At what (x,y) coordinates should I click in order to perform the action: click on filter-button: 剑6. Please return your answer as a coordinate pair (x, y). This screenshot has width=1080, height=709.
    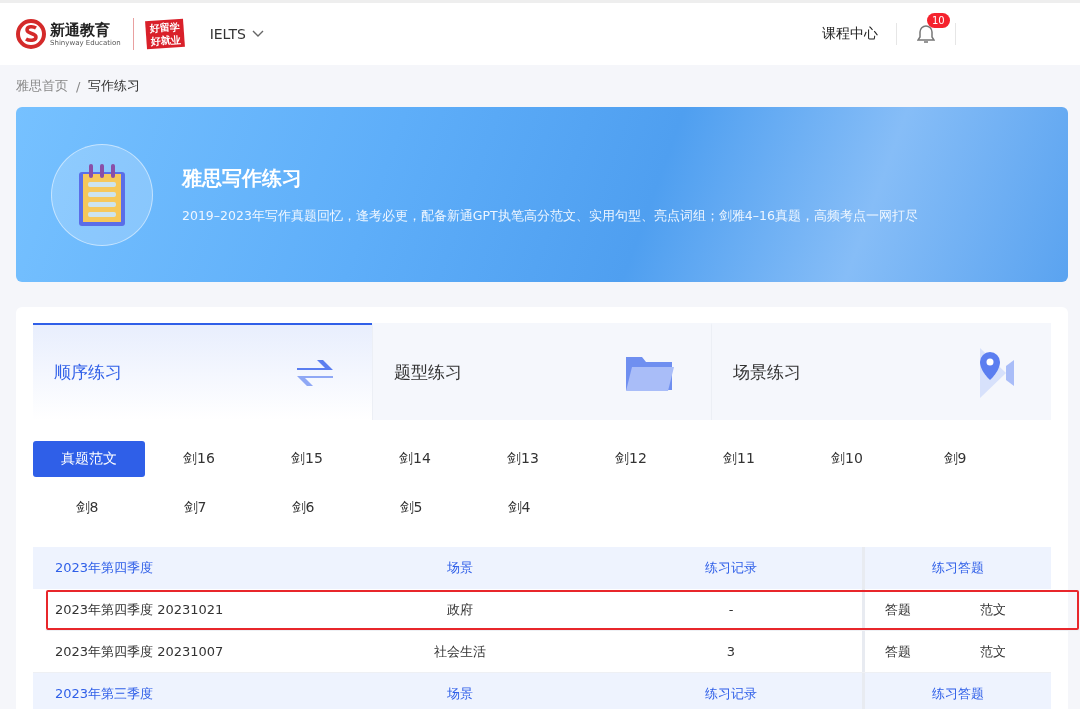
    Looking at the image, I should click on (303, 508).